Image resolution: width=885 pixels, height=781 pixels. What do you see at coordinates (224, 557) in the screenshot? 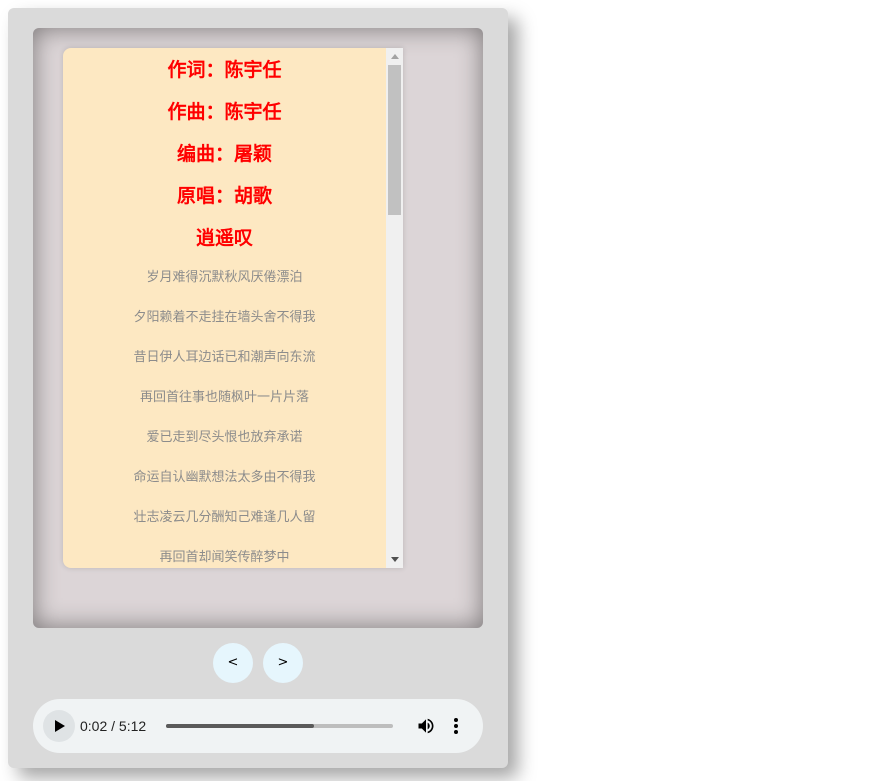
I see `lyric-line: 再回首却闻笑传醉梦中` at bounding box center [224, 557].